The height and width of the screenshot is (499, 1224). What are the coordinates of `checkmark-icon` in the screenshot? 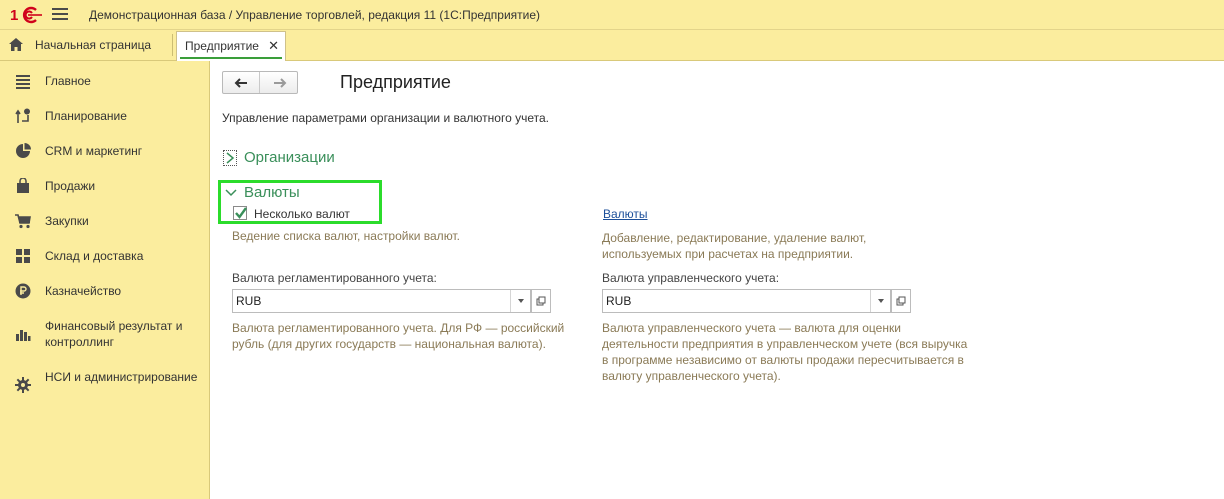 It's located at (241, 213).